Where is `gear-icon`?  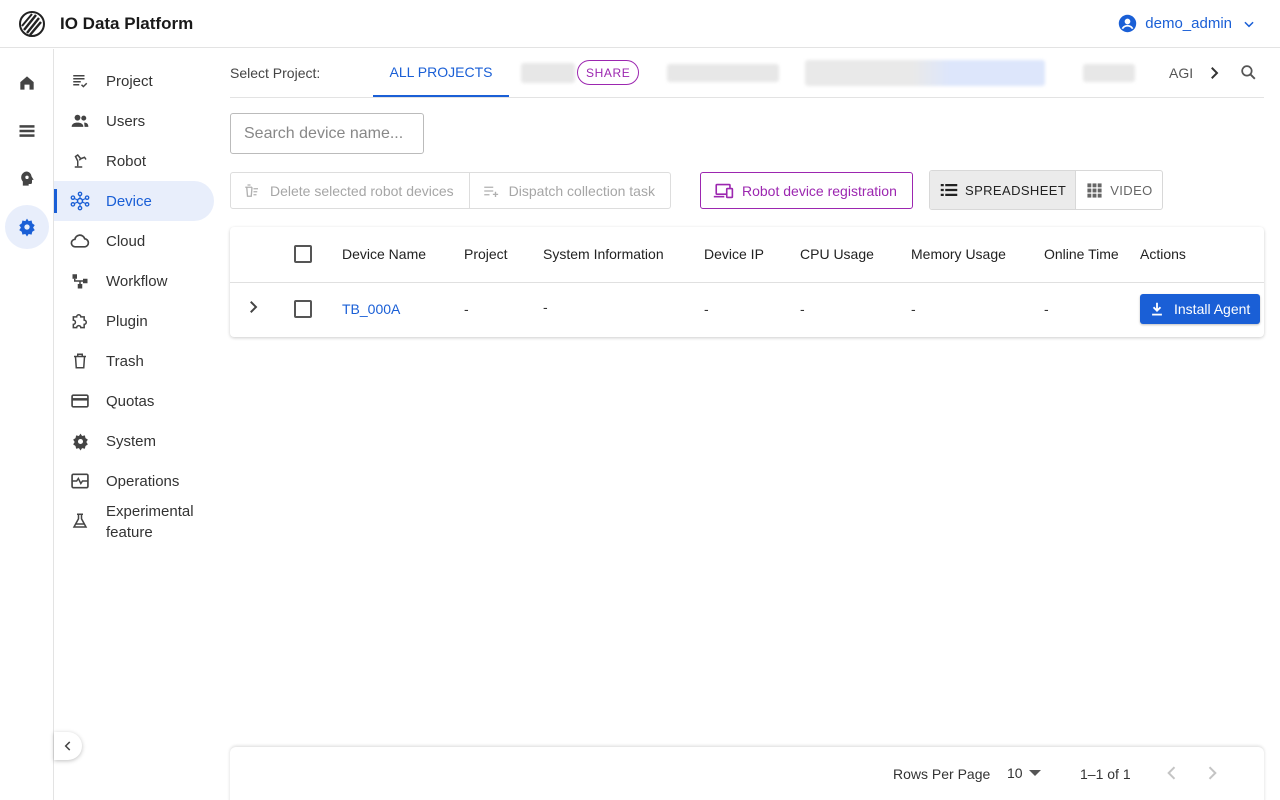 gear-icon is located at coordinates (80, 441).